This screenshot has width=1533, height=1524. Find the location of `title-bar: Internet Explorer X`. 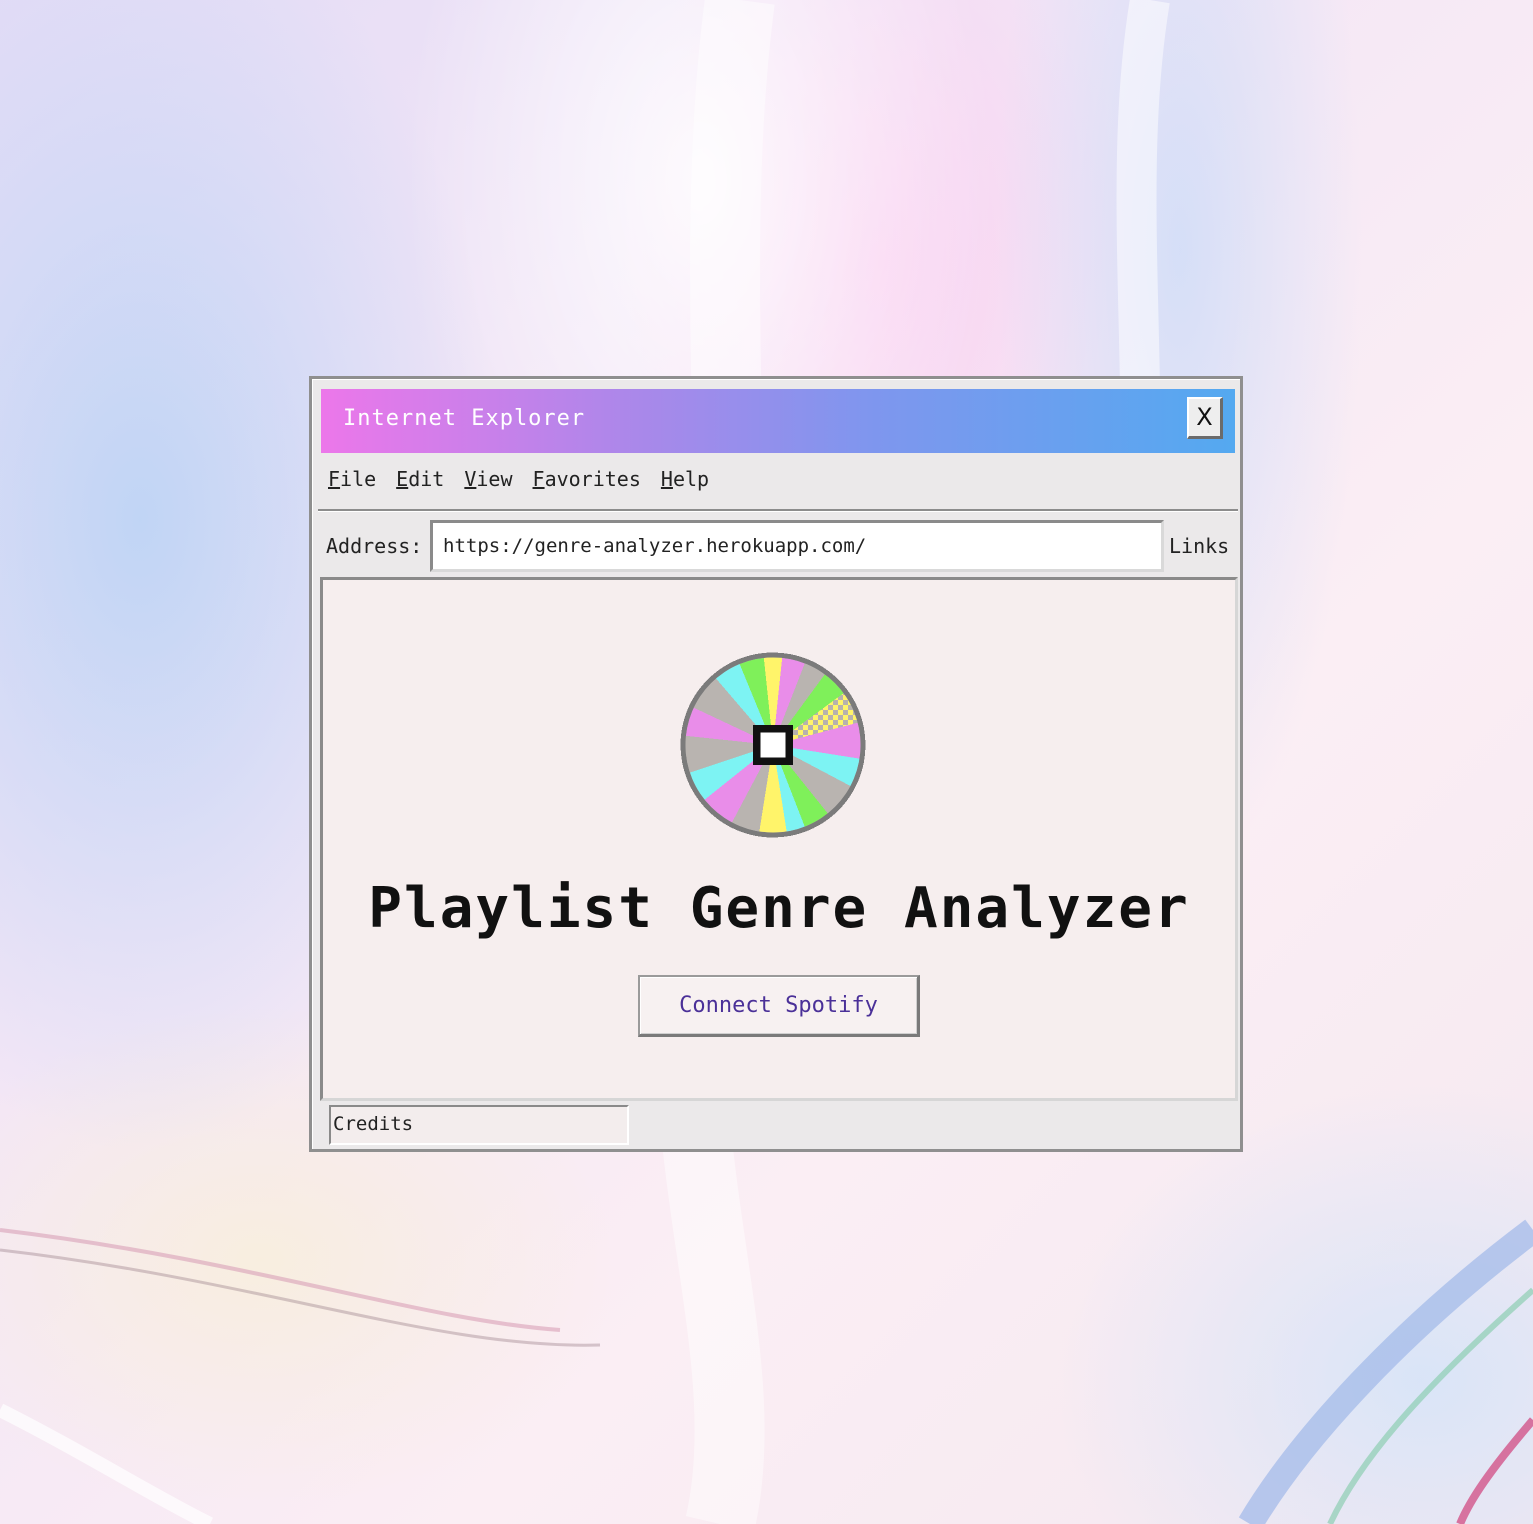

title-bar: Internet Explorer X is located at coordinates (778, 421).